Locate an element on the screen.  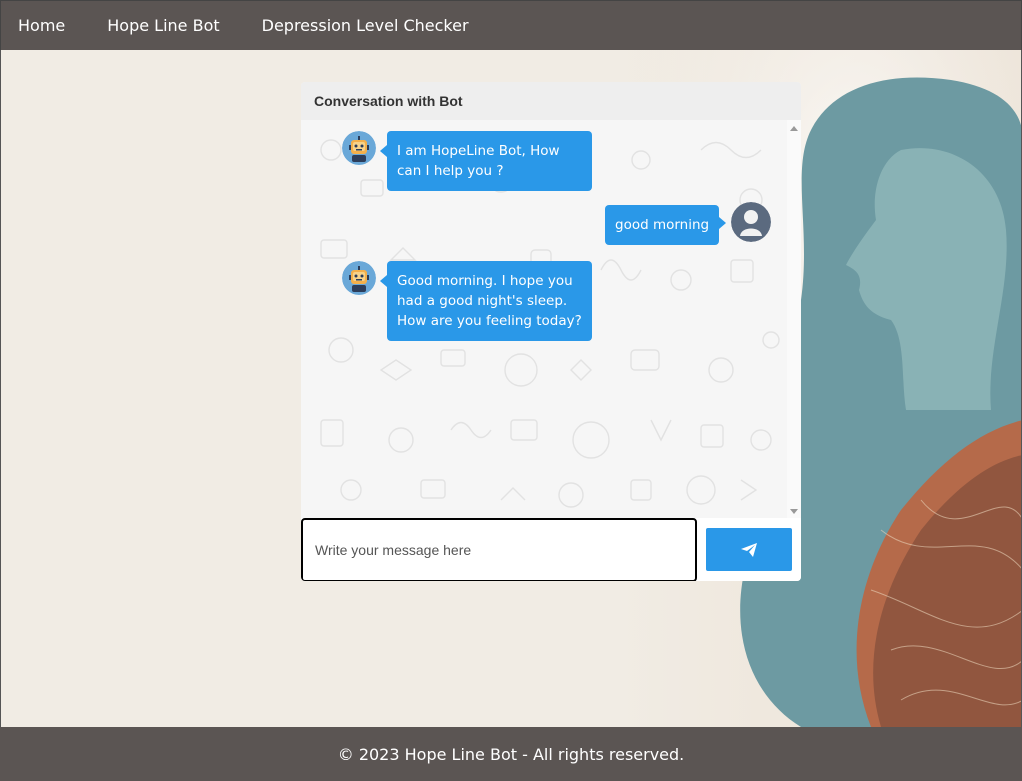
user-avatar-icon is located at coordinates (751, 222).